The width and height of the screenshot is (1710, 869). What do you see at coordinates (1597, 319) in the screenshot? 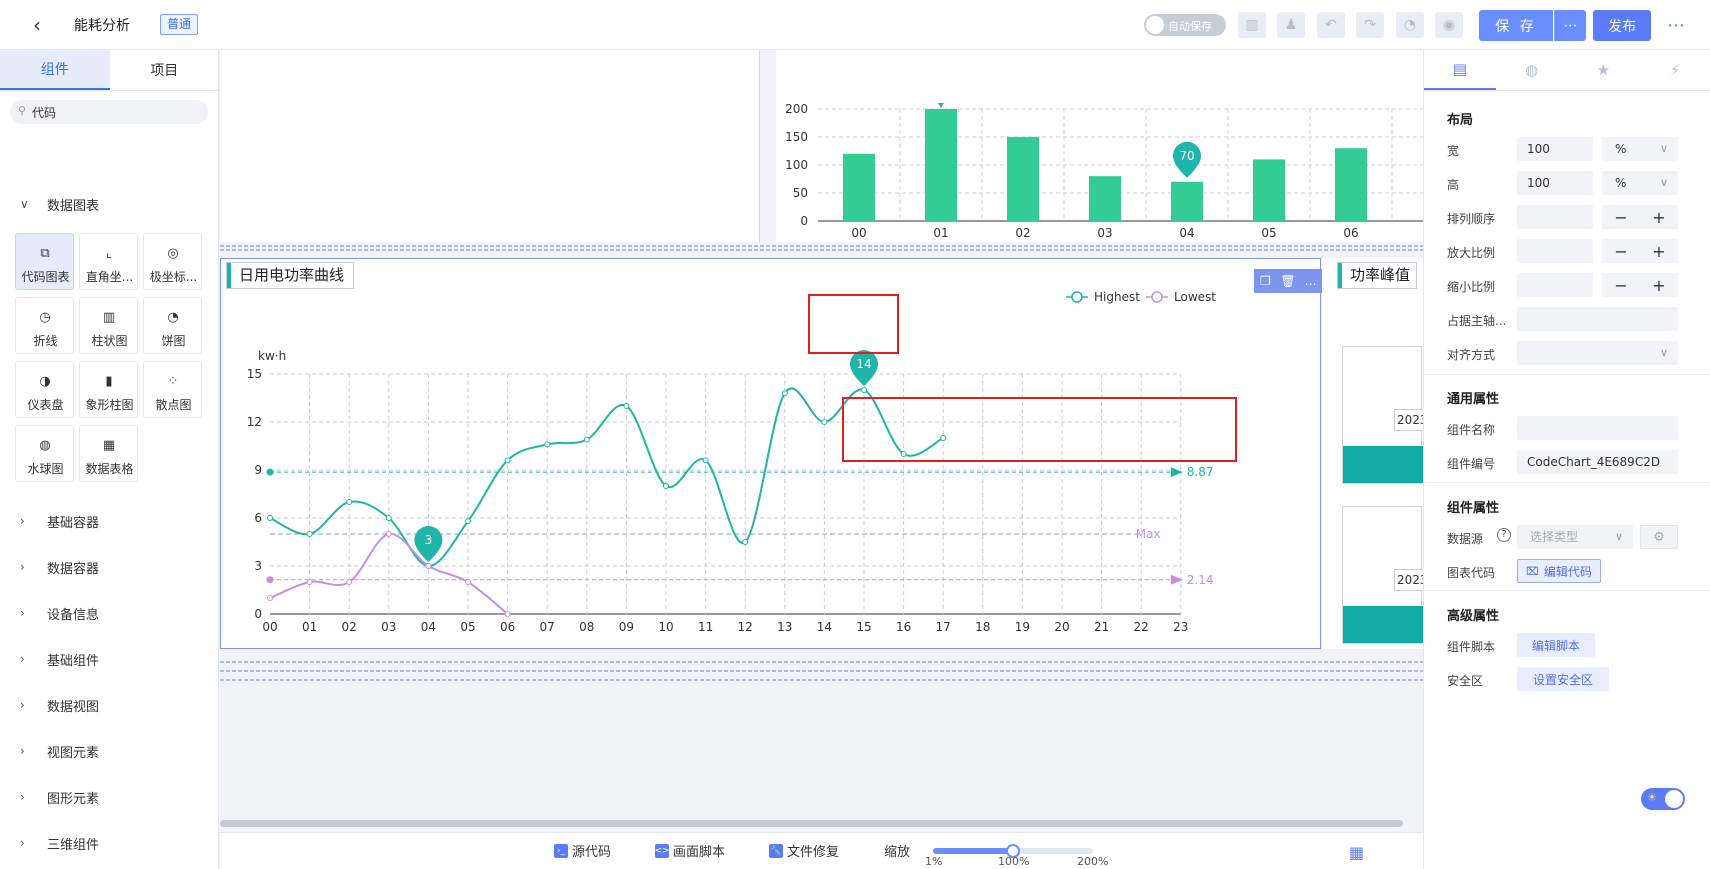
I see `main-axis-input` at bounding box center [1597, 319].